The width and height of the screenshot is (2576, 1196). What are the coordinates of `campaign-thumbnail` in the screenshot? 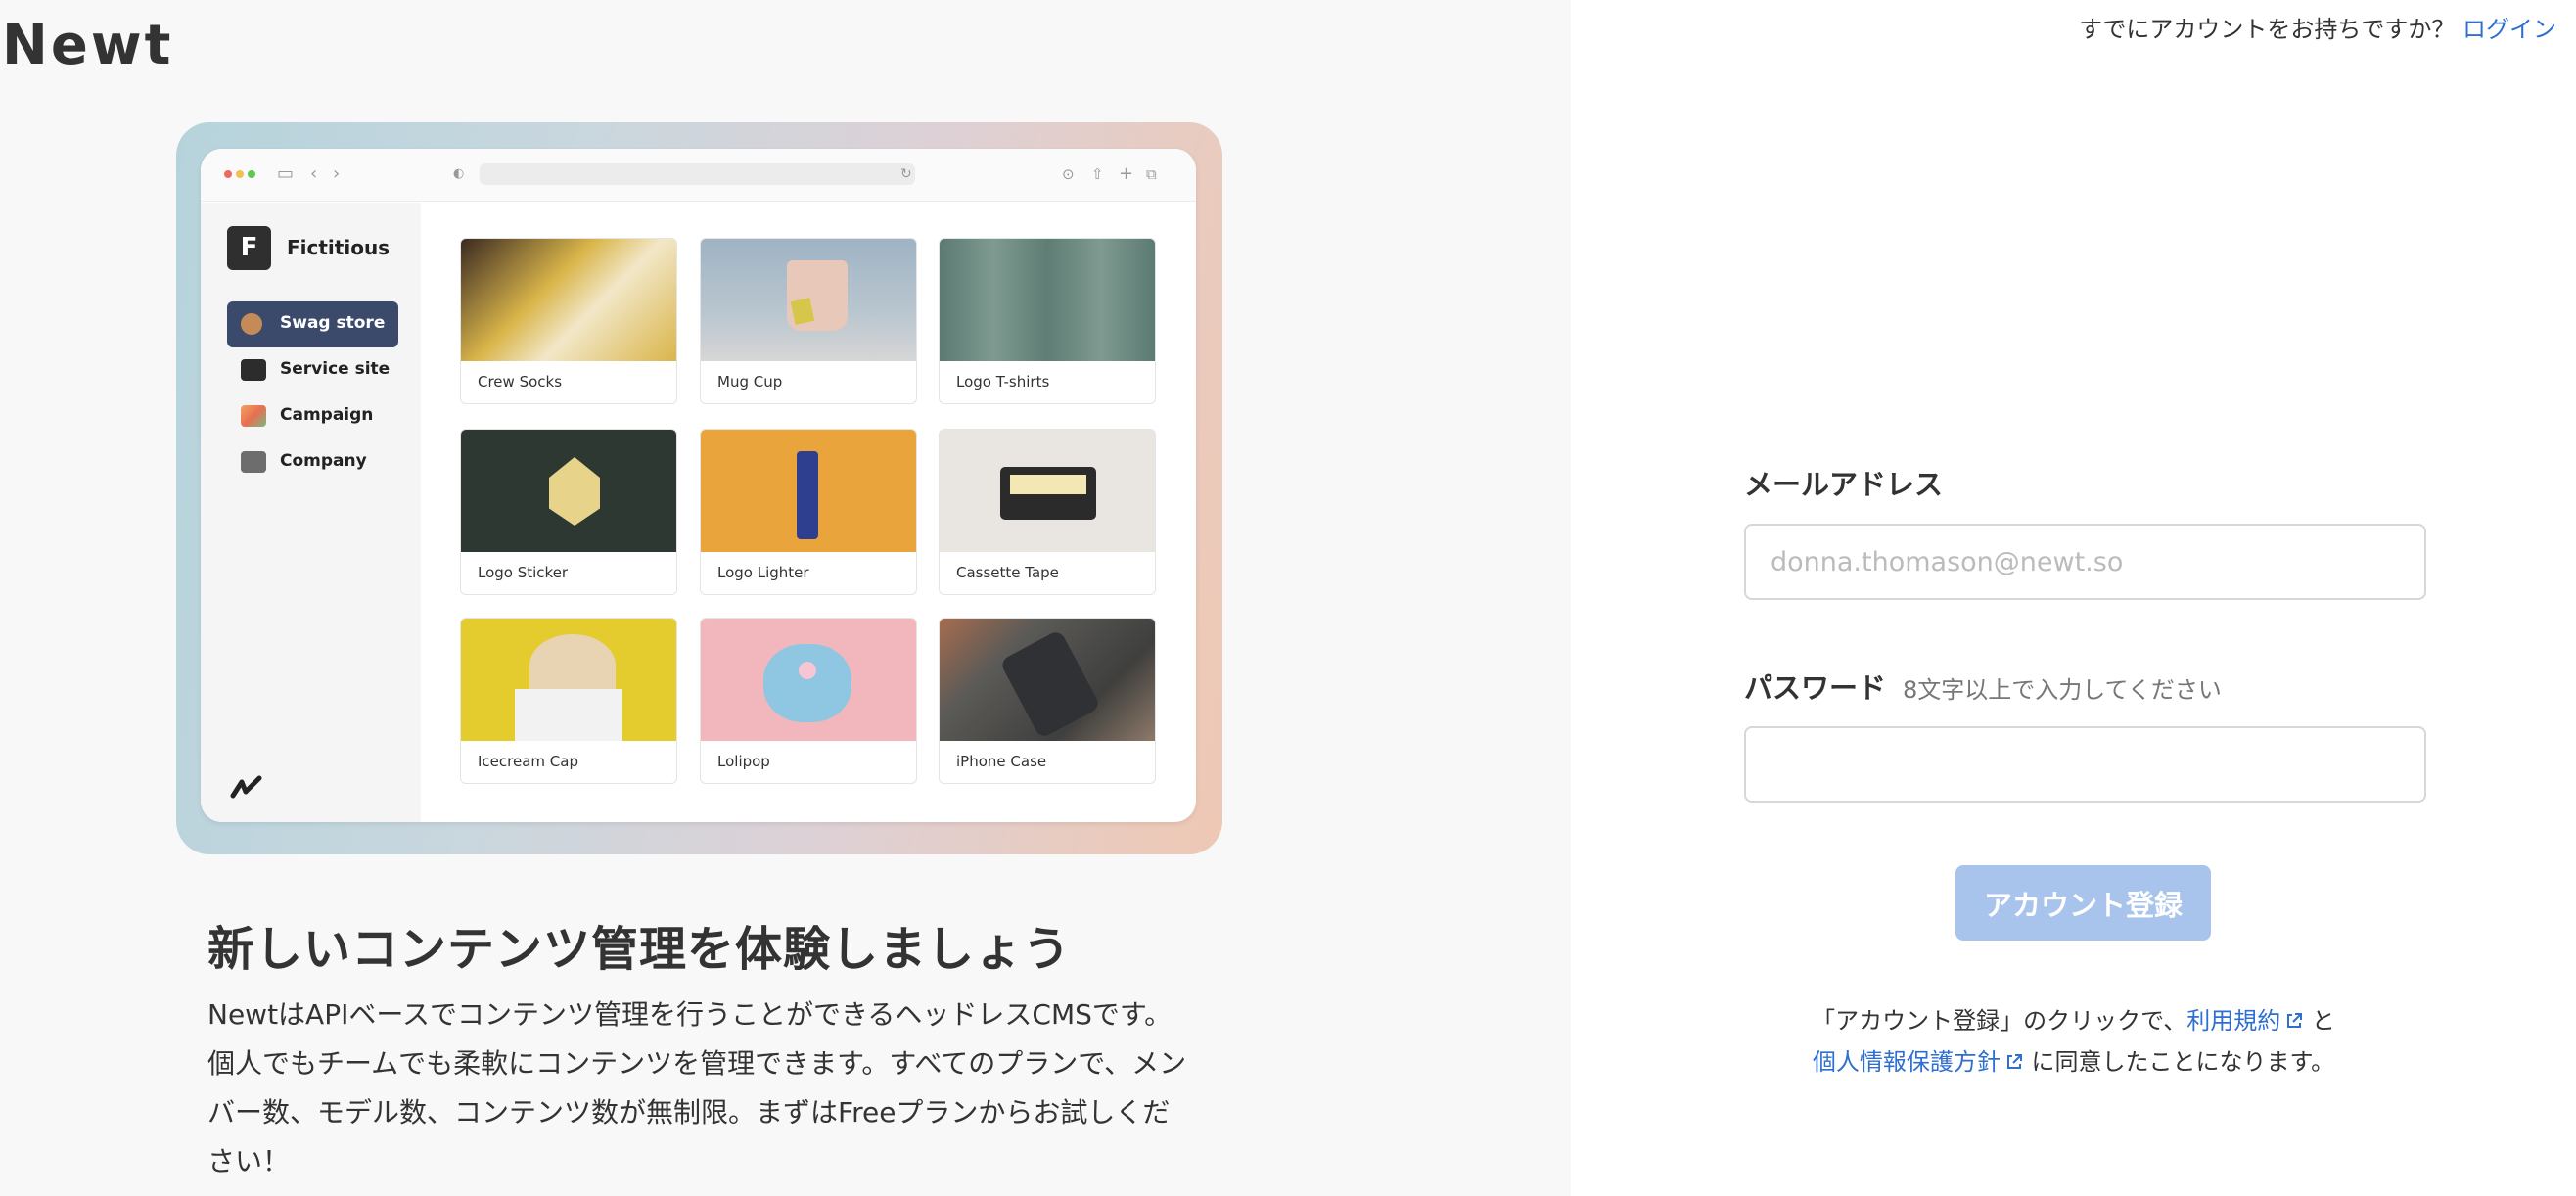 It's located at (254, 416).